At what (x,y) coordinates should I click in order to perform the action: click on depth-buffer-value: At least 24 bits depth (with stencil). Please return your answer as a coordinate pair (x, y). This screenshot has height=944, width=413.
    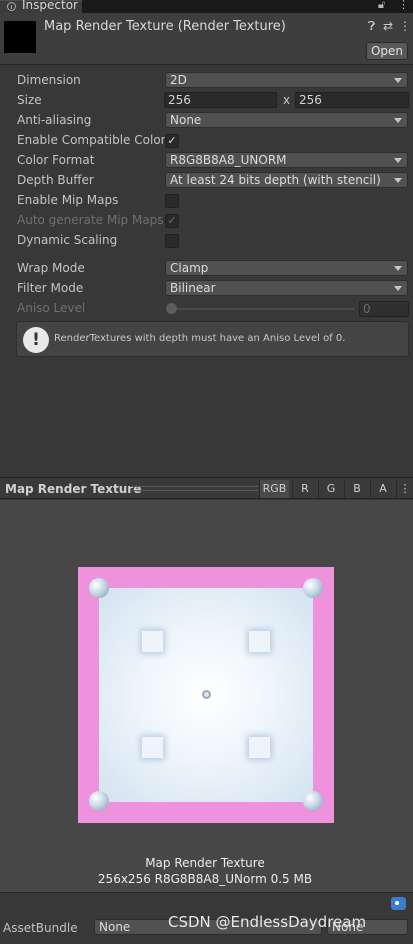
    Looking at the image, I should click on (275, 180).